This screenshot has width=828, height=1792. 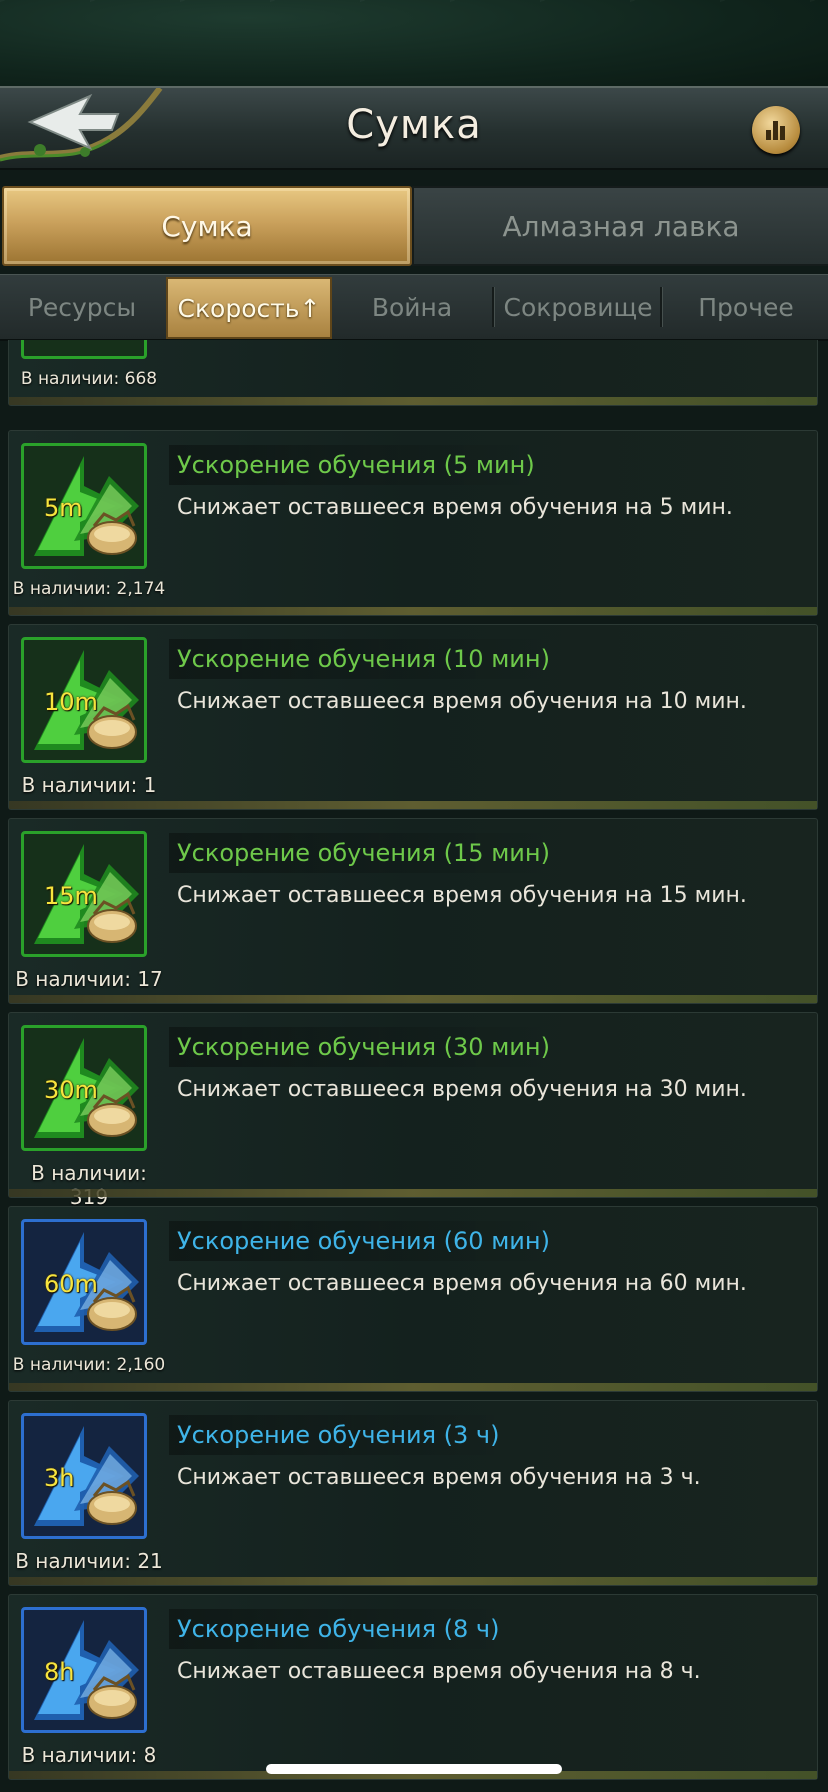 I want to click on speedup-duration-label: 3h, so click(x=59, y=1478).